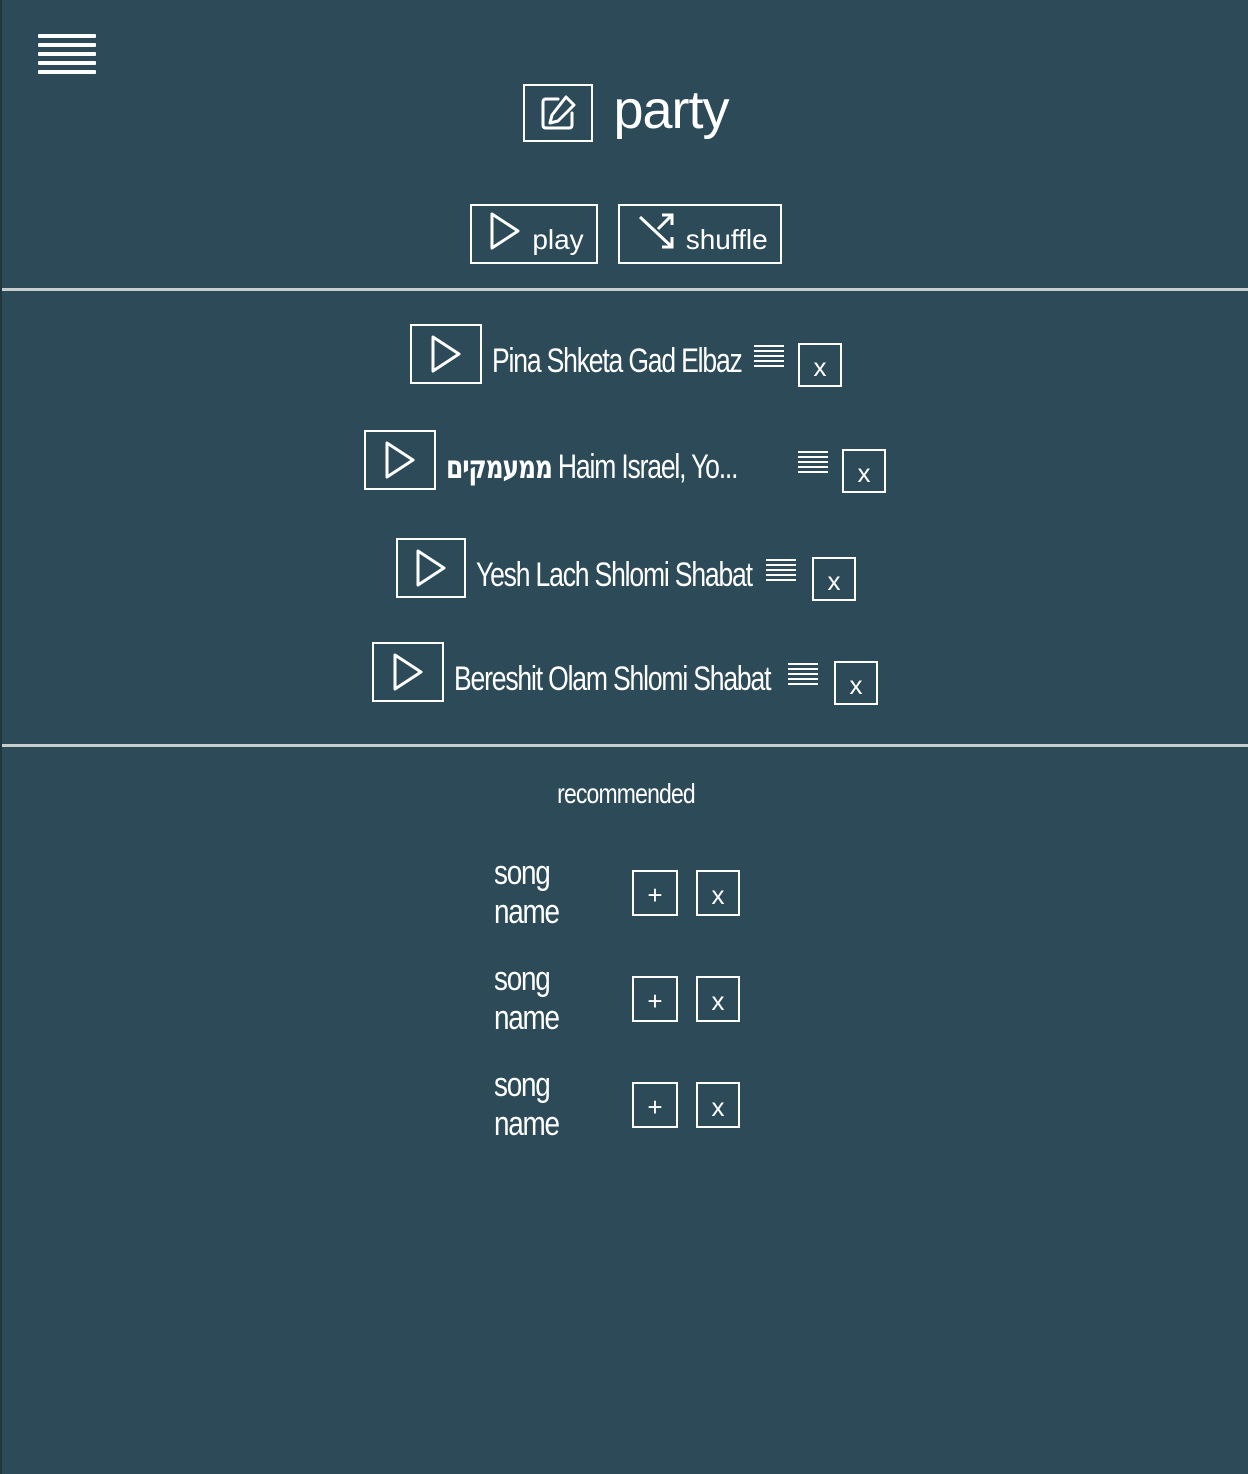  What do you see at coordinates (656, 231) in the screenshot?
I see `shuffle-icon` at bounding box center [656, 231].